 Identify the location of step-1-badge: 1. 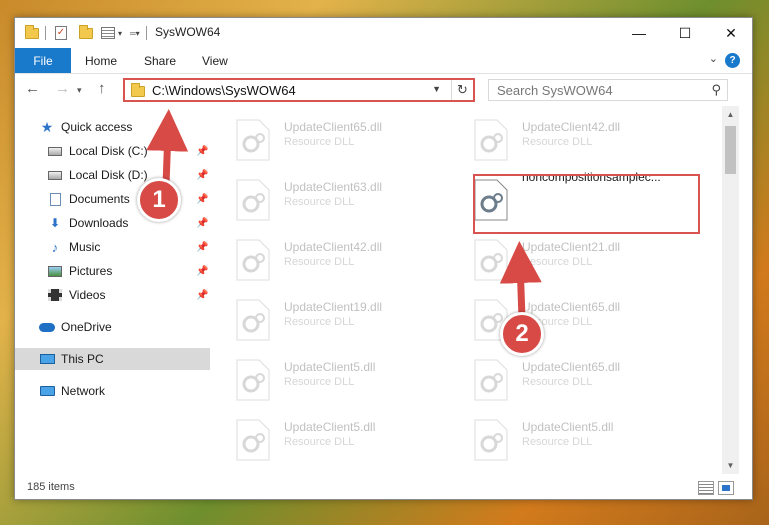
(159, 200).